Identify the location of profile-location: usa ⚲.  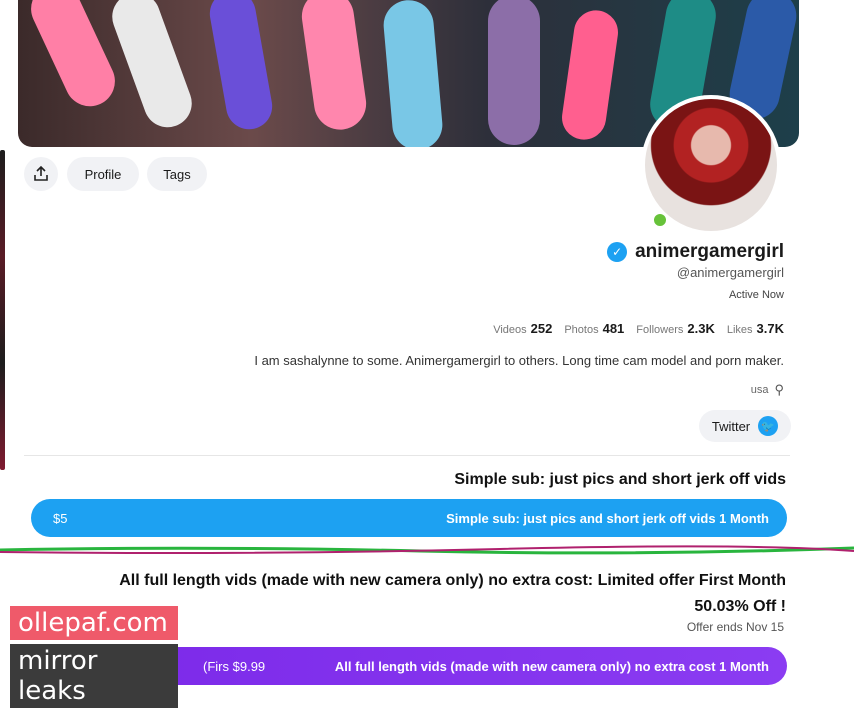
(767, 390).